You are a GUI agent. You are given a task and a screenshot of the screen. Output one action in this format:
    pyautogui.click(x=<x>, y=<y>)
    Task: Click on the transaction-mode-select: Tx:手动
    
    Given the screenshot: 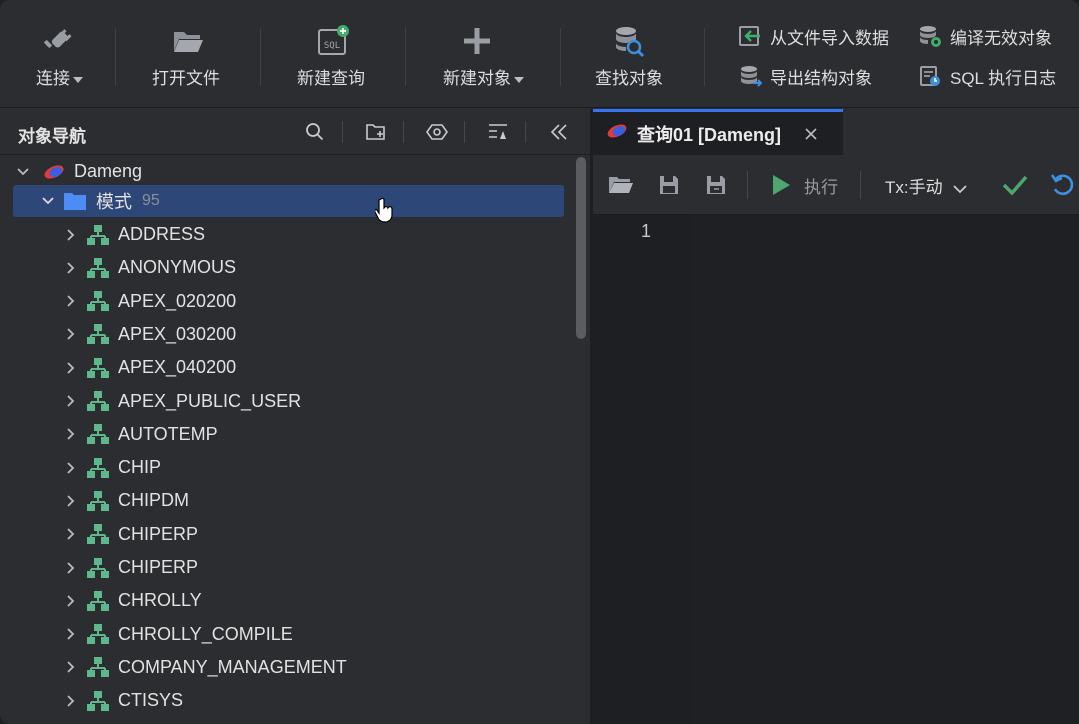 What is the action you would take?
    pyautogui.click(x=926, y=185)
    